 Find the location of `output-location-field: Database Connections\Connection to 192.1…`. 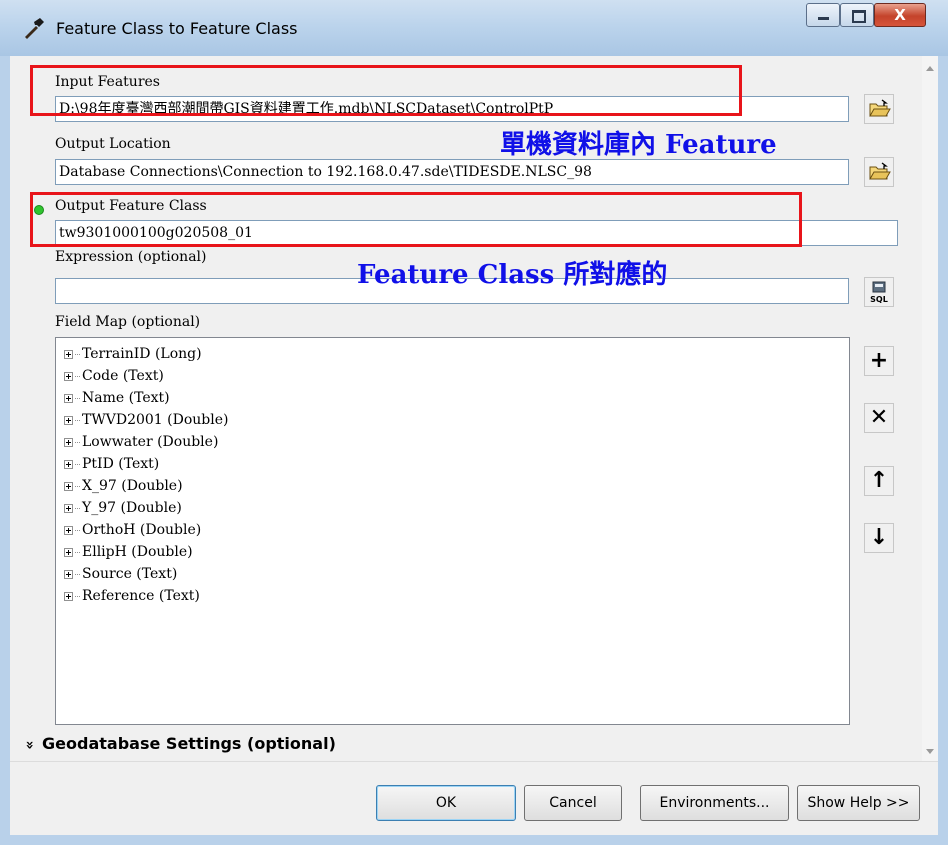

output-location-field: Database Connections\Connection to 192.1… is located at coordinates (452, 172).